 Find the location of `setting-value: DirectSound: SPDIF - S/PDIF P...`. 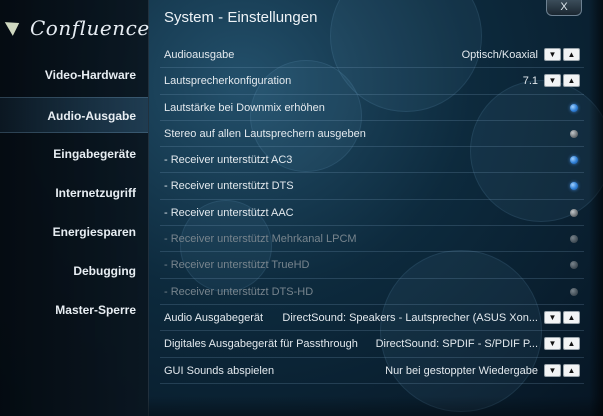

setting-value: DirectSound: SPDIF - S/PDIF P... is located at coordinates (456, 344).